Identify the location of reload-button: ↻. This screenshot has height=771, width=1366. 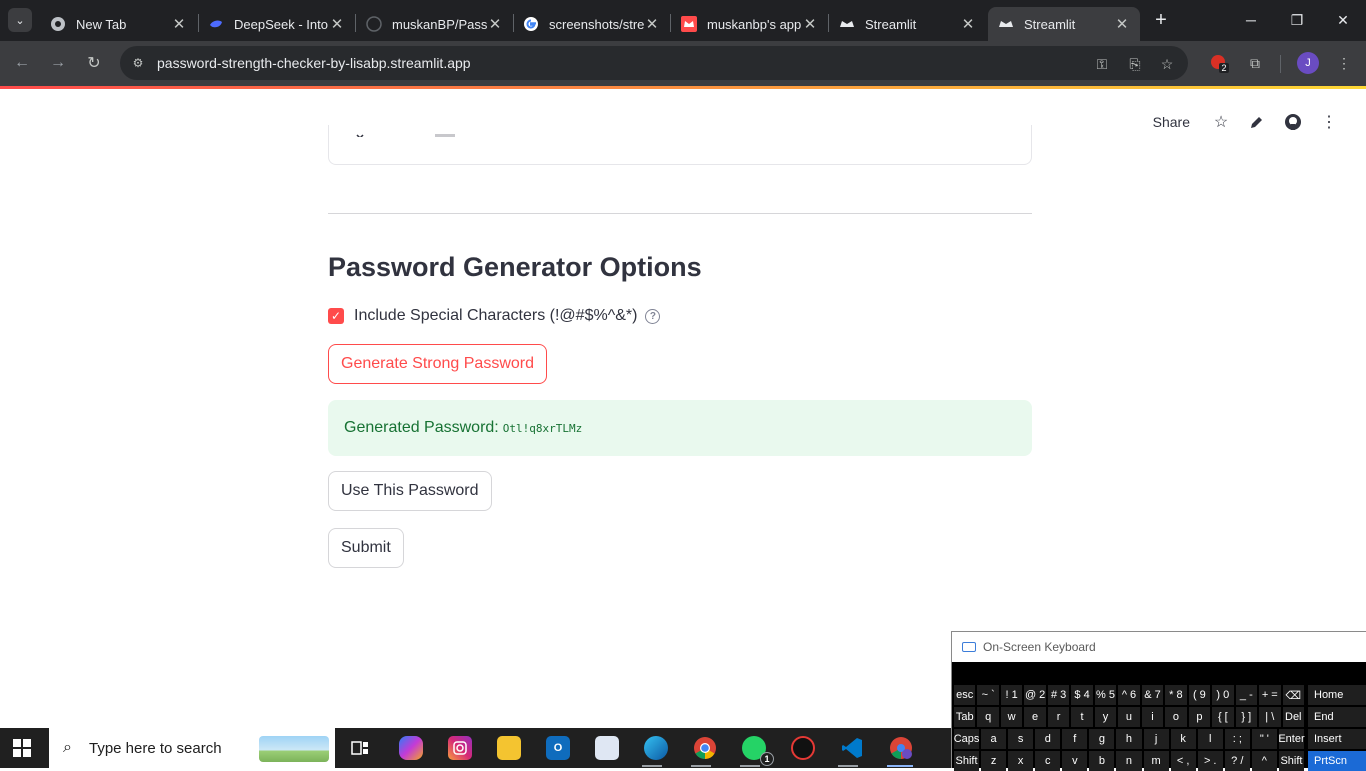
(94, 63).